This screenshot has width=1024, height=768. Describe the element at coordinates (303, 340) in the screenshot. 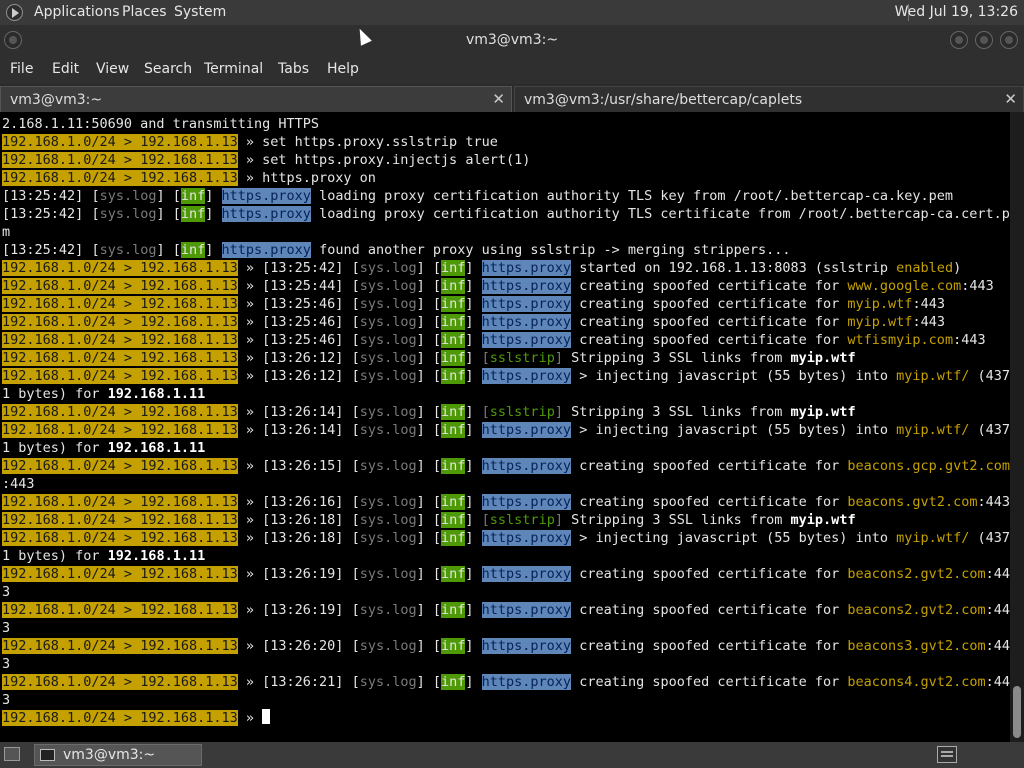

I see `log-time: 13:25:46` at that location.